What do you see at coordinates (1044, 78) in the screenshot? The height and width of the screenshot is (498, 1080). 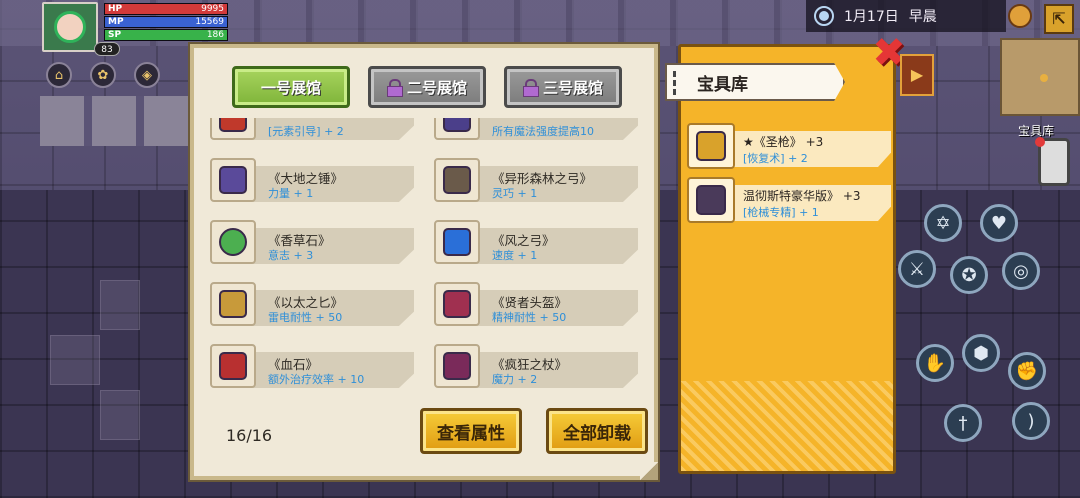 I see `player-marker` at bounding box center [1044, 78].